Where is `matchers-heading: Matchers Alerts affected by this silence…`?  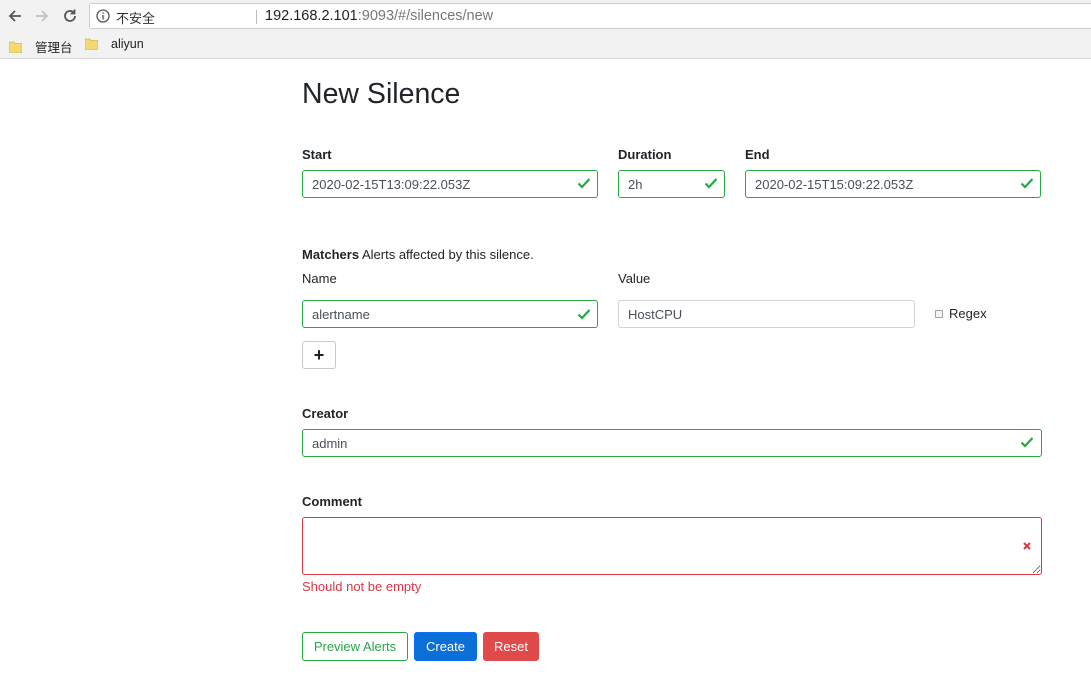
matchers-heading: Matchers Alerts affected by this silence… is located at coordinates (418, 254).